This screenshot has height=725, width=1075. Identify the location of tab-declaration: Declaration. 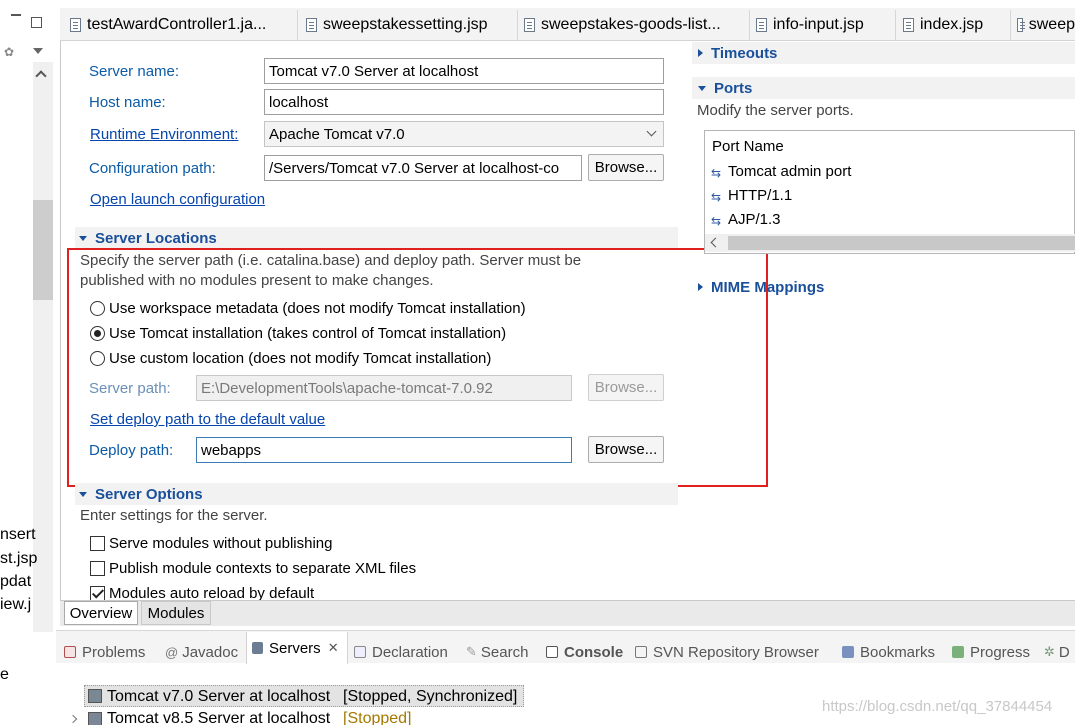
(401, 652).